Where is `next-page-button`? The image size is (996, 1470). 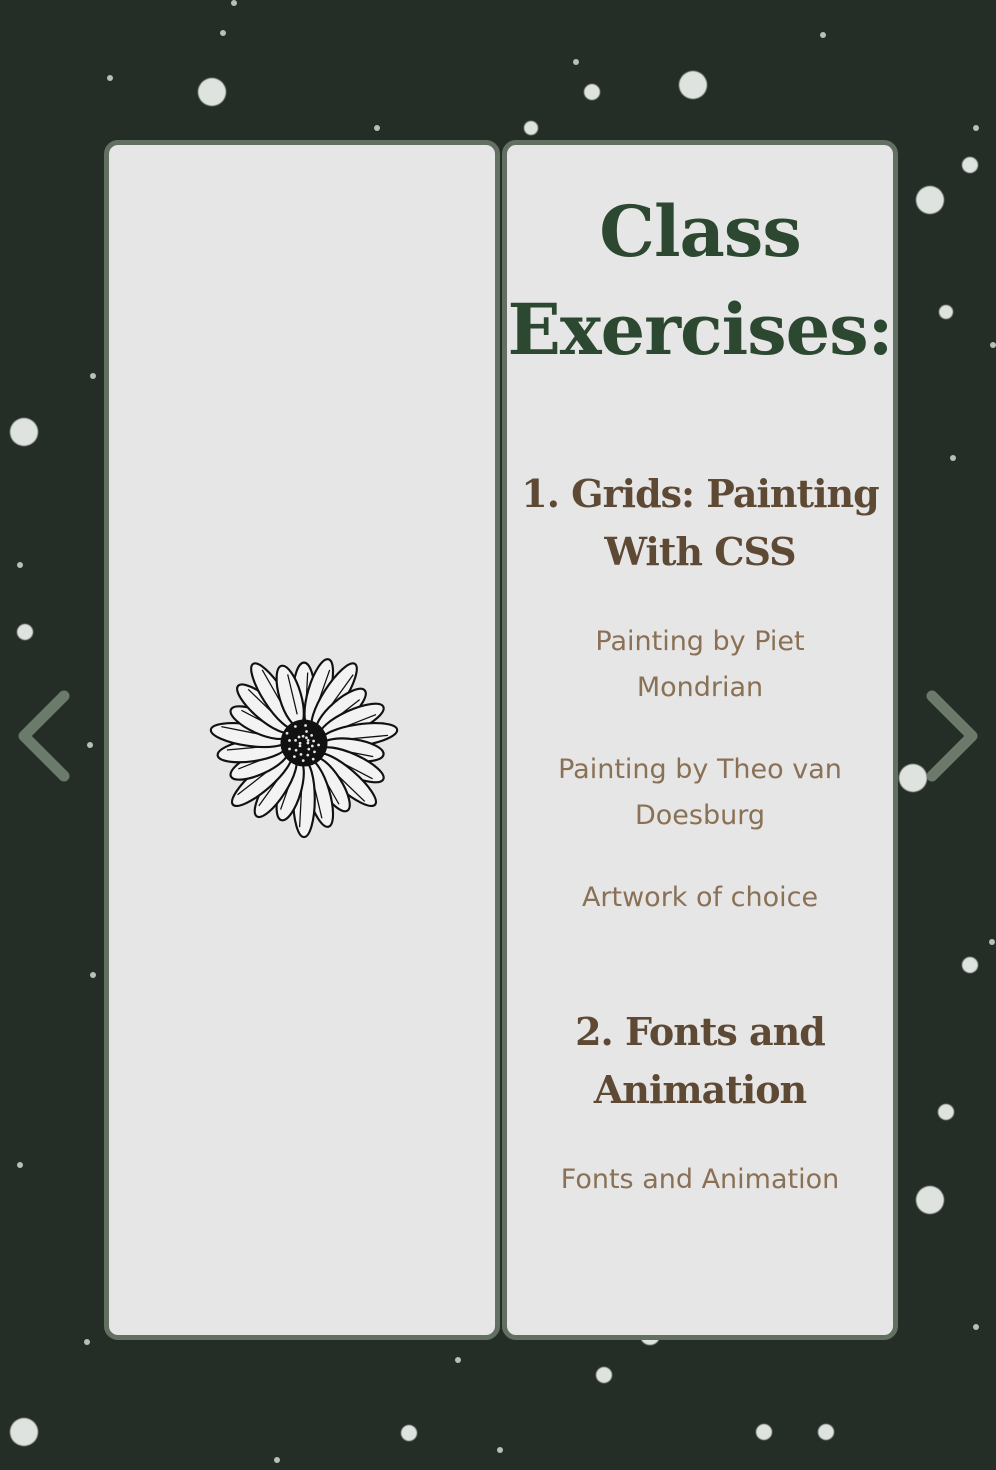 next-page-button is located at coordinates (952, 736).